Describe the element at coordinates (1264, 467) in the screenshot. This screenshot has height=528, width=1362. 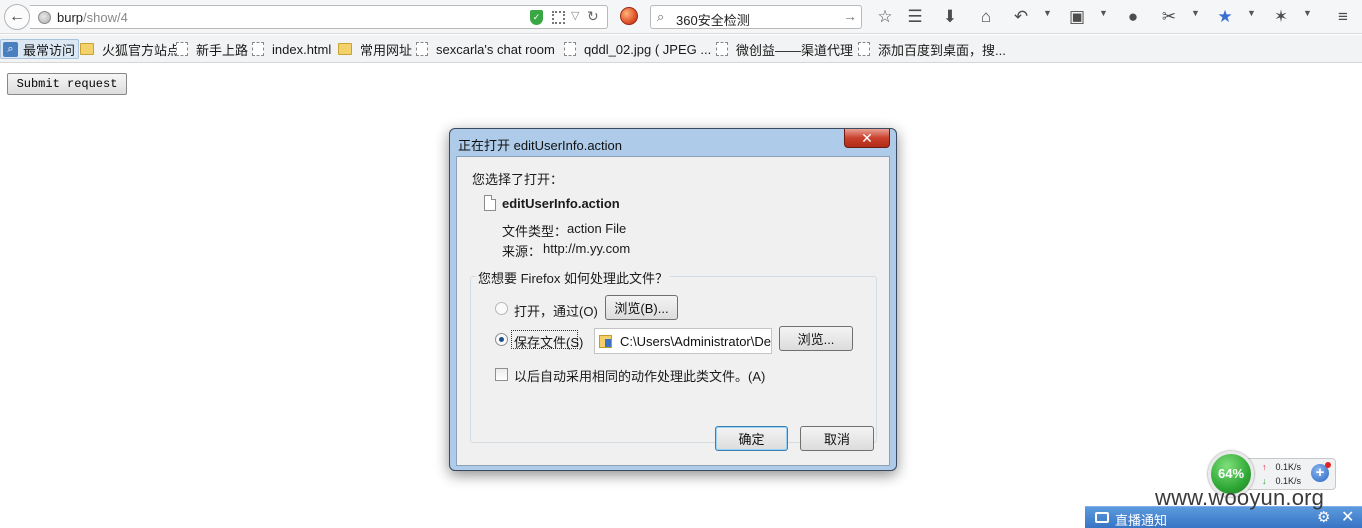
I see `upload-arrow-icon: ↑` at that location.